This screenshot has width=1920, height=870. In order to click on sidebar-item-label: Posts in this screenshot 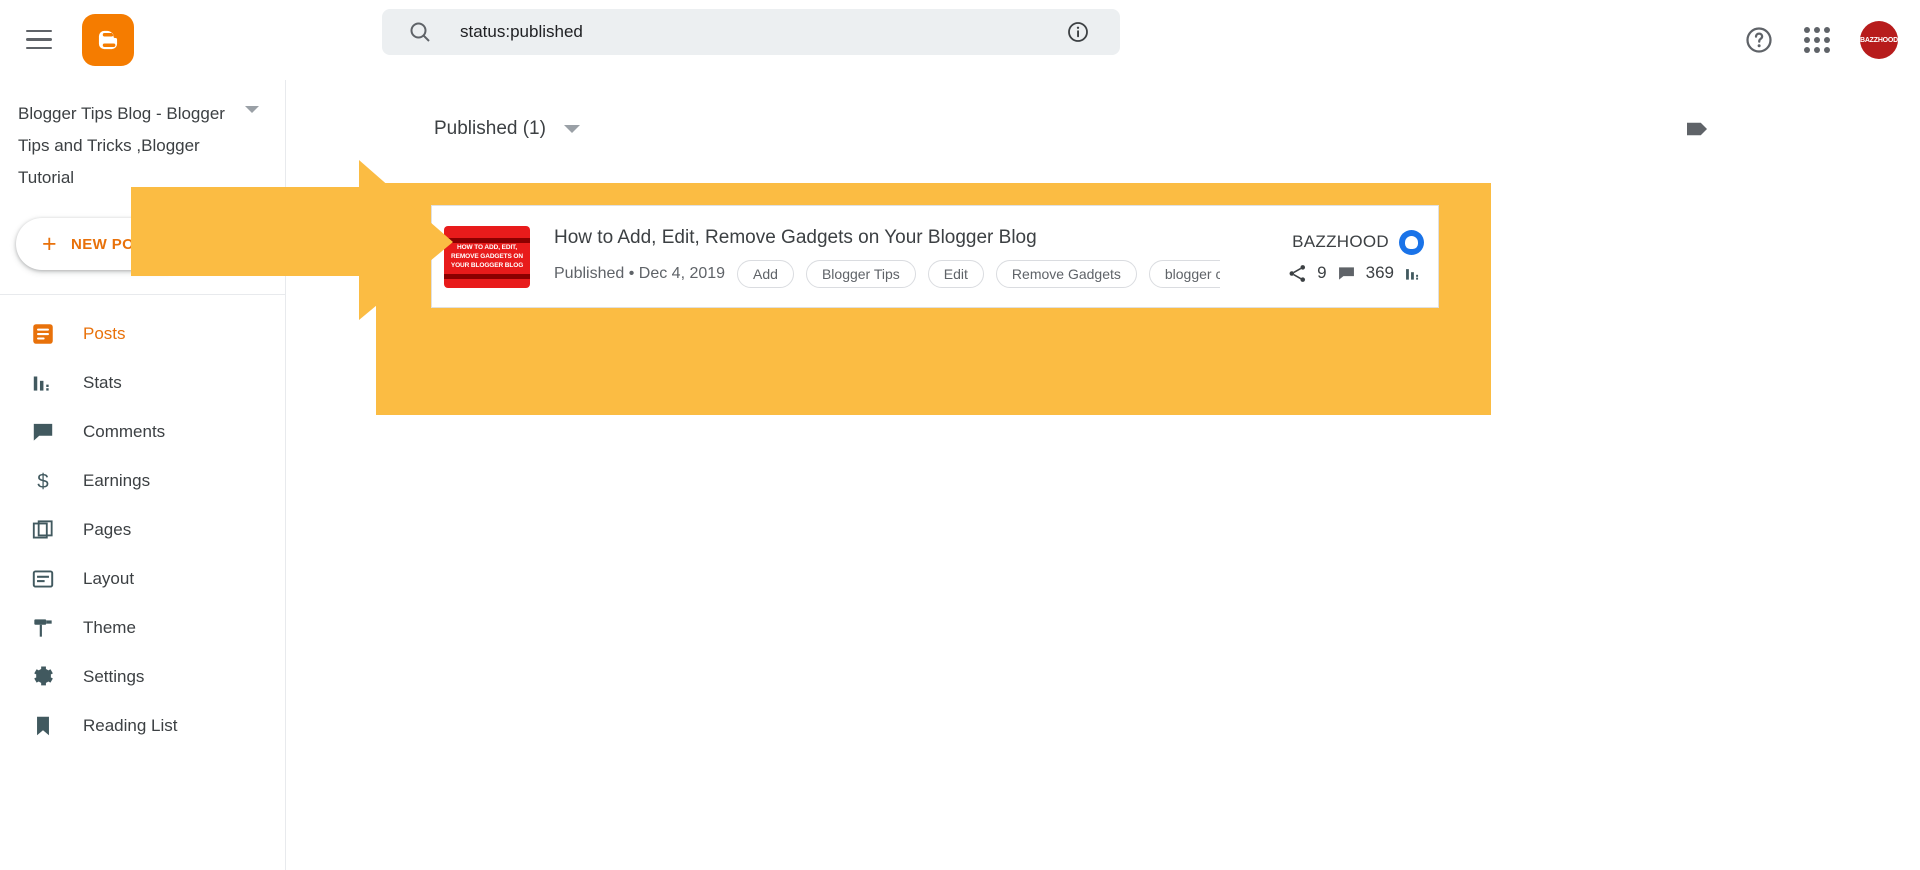, I will do `click(104, 333)`.